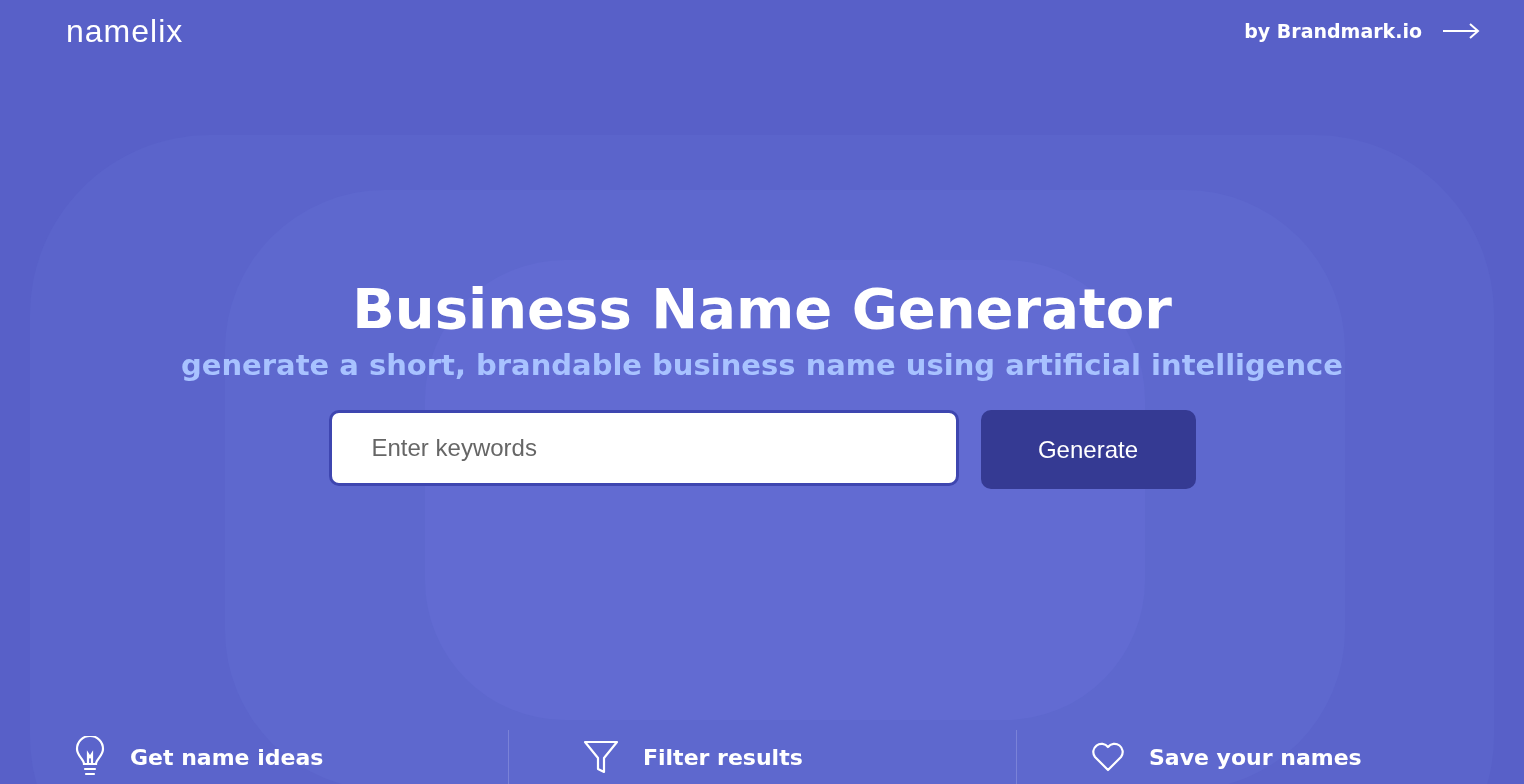 This screenshot has height=784, width=1524. I want to click on feature-label: Get name ideas, so click(227, 757).